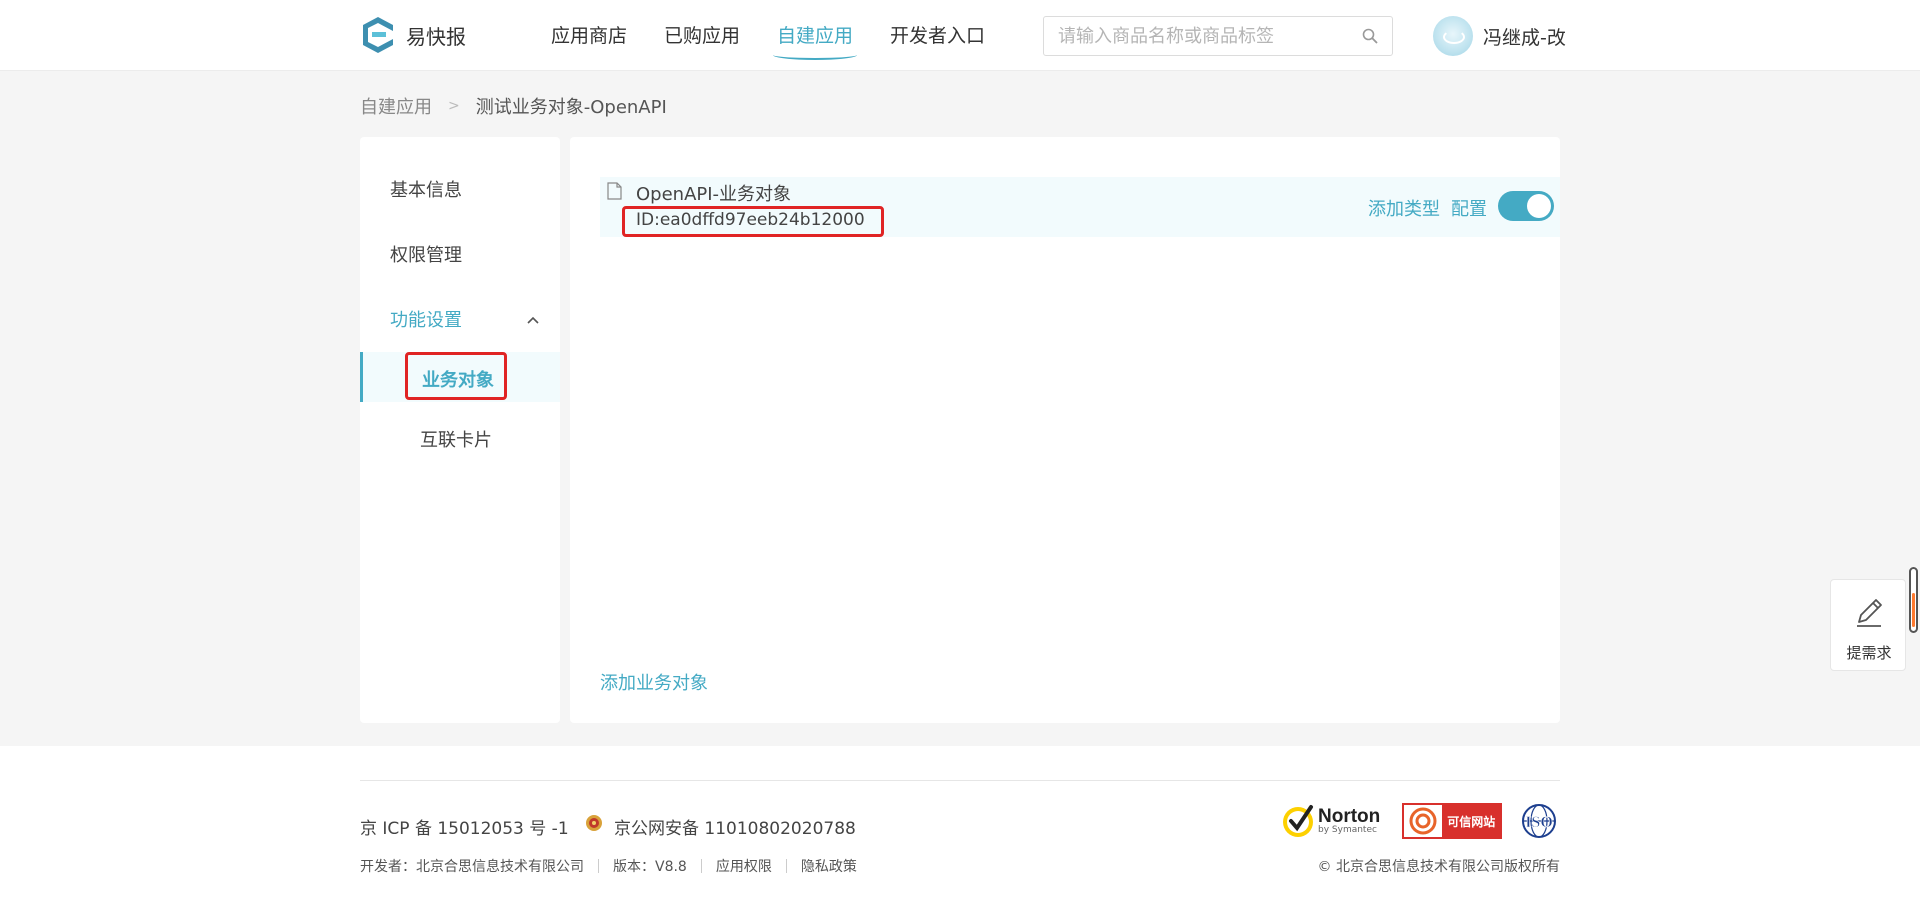  Describe the element at coordinates (396, 106) in the screenshot. I see `breadcrumb-parent: 自建应用` at that location.